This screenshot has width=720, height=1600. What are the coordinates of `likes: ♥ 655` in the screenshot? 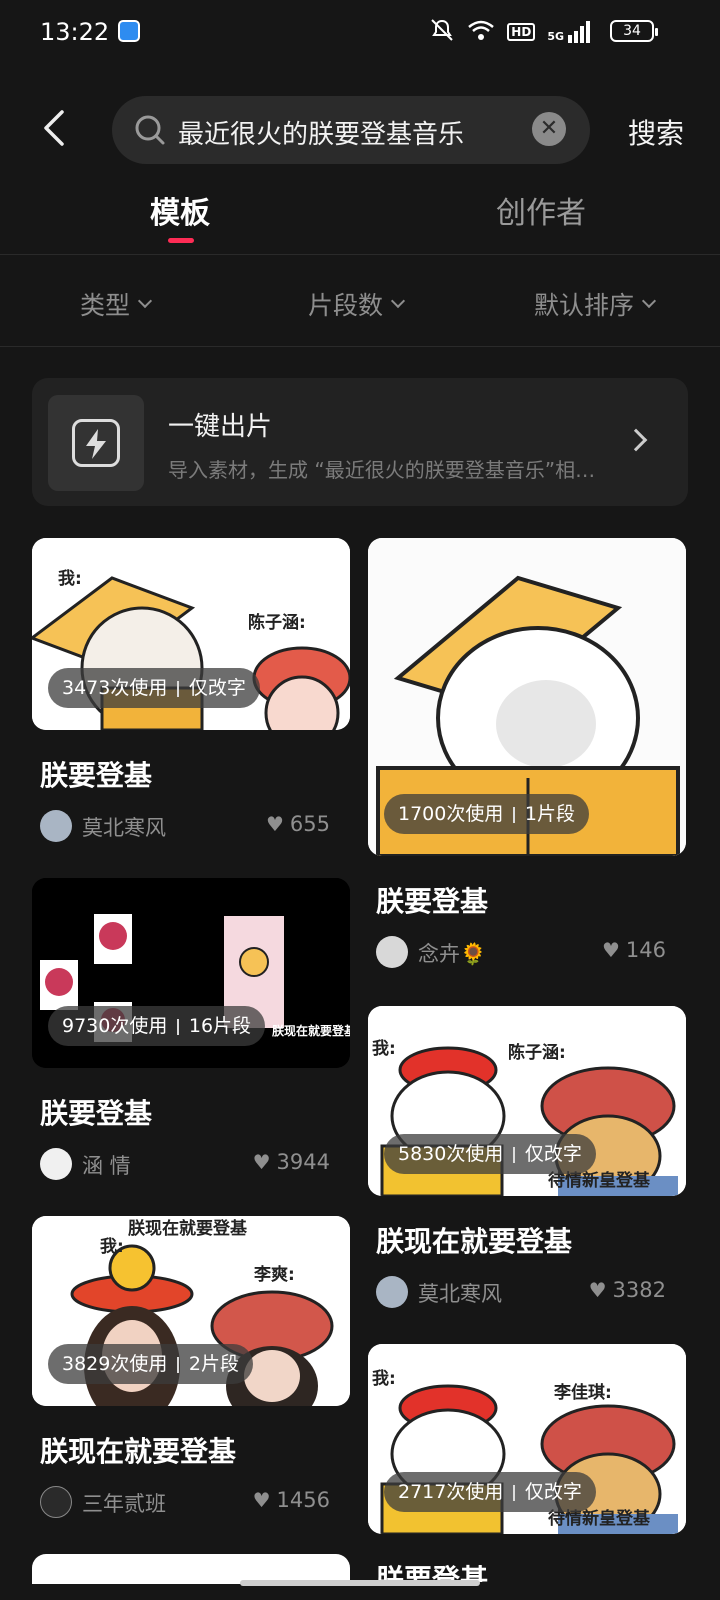 It's located at (298, 824).